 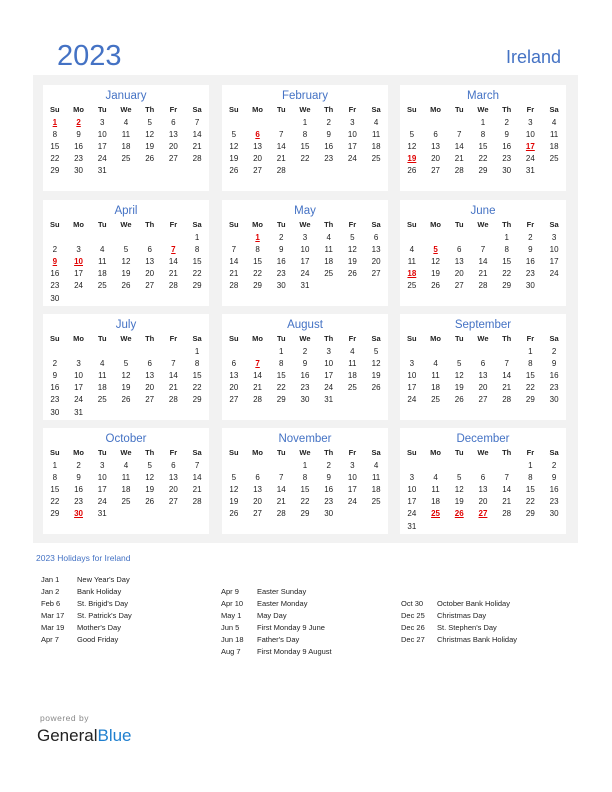 What do you see at coordinates (51, 603) in the screenshot?
I see `holiday-date: Feb 6` at bounding box center [51, 603].